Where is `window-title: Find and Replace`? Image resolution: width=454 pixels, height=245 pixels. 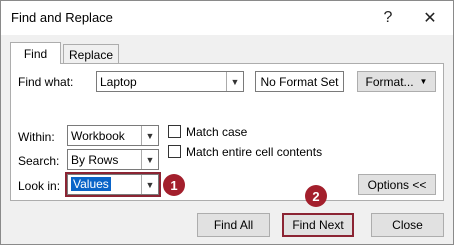 window-title: Find and Replace is located at coordinates (62, 17).